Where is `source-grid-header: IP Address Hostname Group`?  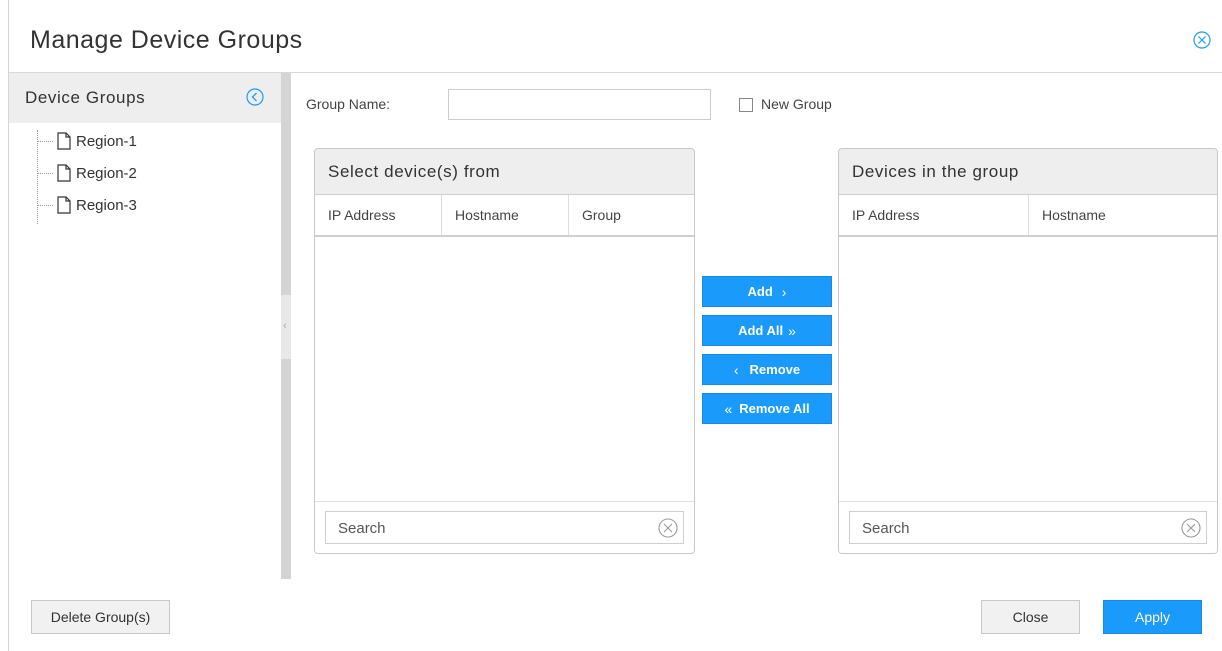
source-grid-header: IP Address Hostname Group is located at coordinates (504, 216).